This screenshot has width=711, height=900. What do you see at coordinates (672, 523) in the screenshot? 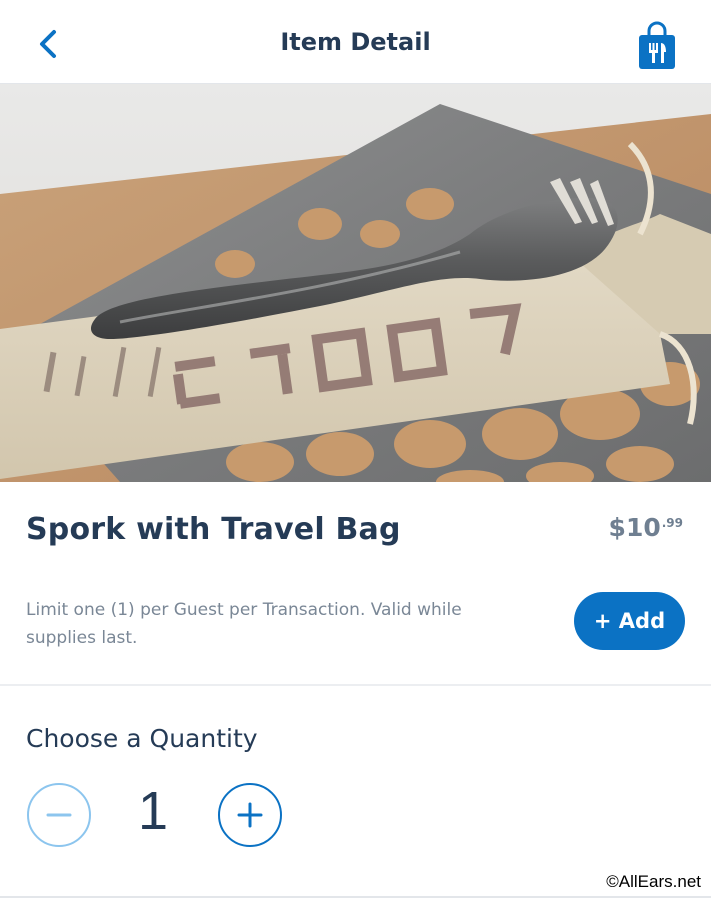
I see `price-cents: .99` at bounding box center [672, 523].